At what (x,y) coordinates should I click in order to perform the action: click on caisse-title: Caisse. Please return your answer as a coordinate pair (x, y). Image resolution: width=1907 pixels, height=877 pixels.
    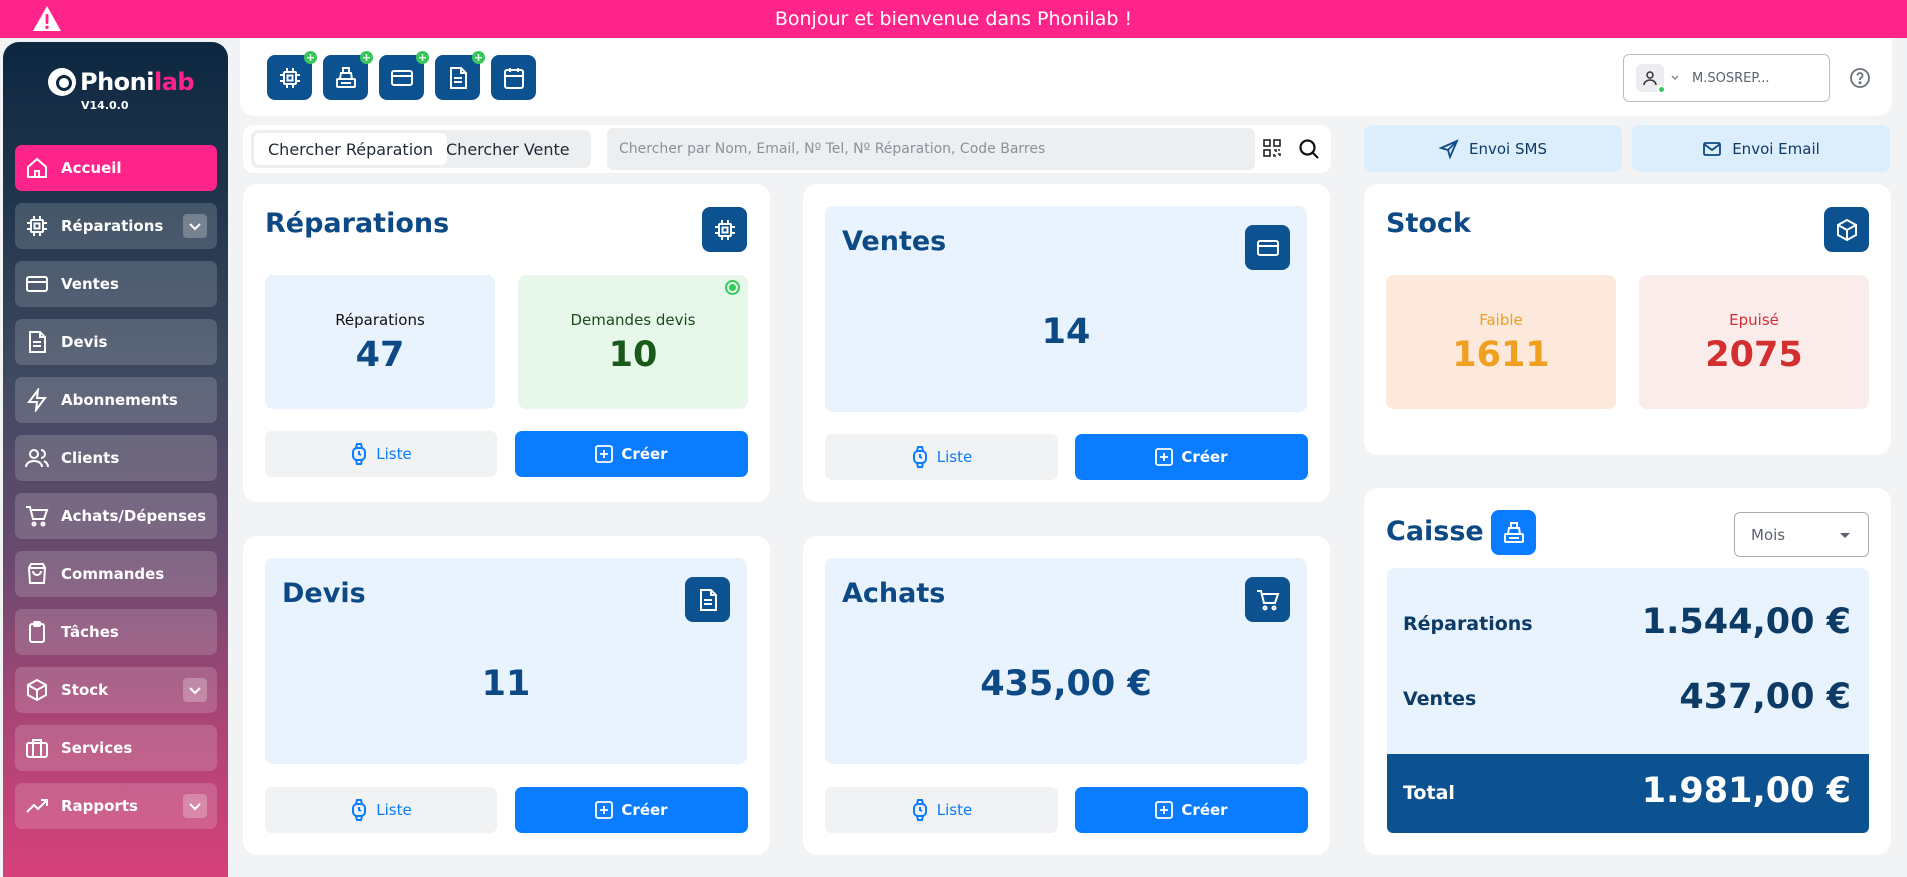
    Looking at the image, I should click on (1435, 531).